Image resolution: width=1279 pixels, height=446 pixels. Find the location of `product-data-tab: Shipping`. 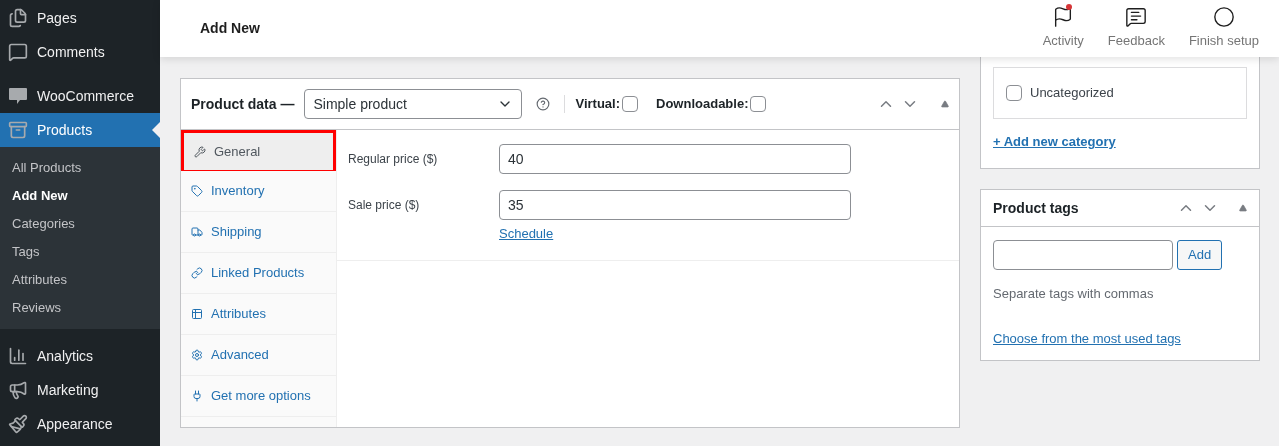

product-data-tab: Shipping is located at coordinates (258, 232).